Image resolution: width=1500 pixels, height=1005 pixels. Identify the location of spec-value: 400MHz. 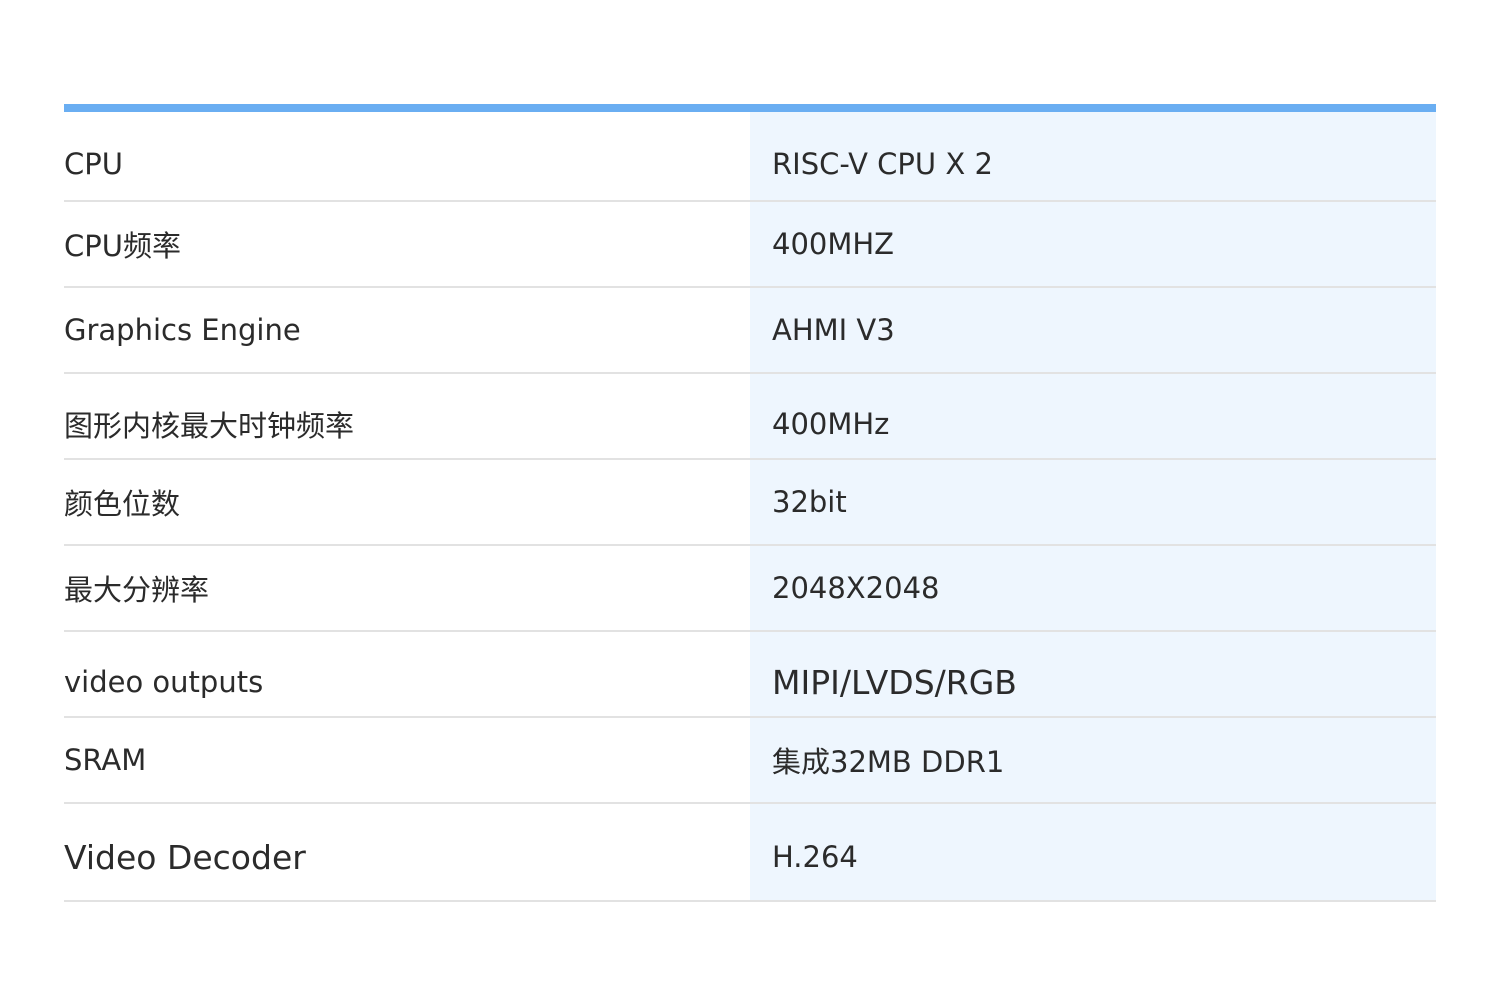
(1093, 416).